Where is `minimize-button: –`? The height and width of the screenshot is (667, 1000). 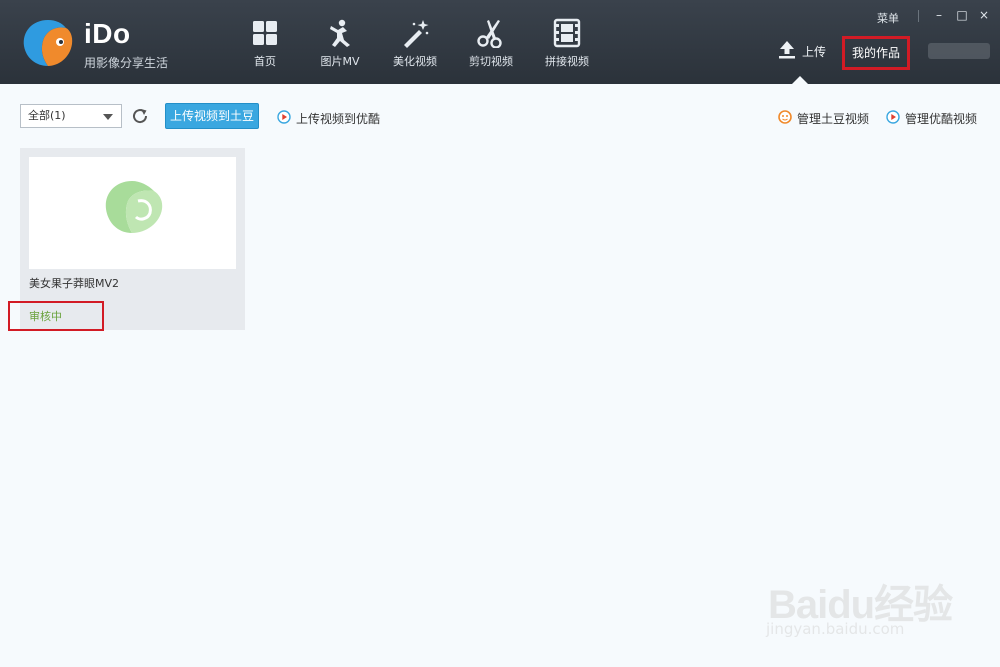 minimize-button: – is located at coordinates (939, 15).